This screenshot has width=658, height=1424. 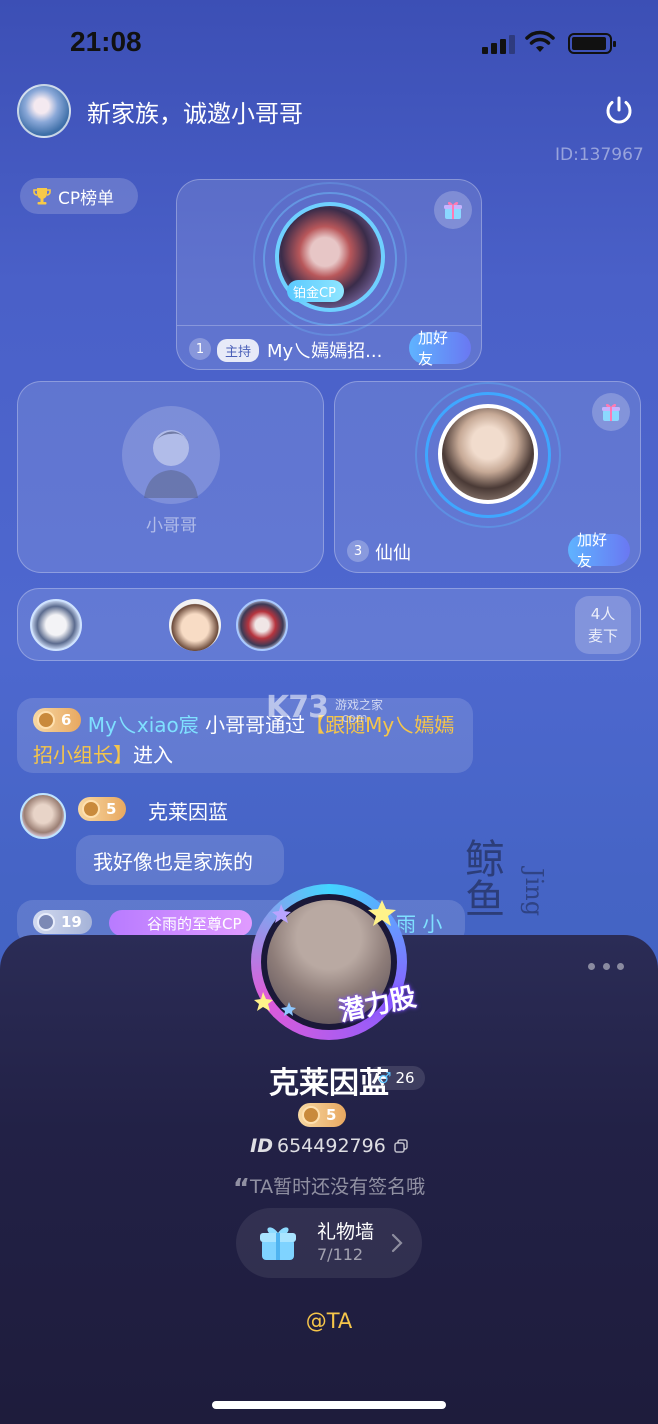 I want to click on chat-username: My乀xiao宸, so click(x=143, y=725).